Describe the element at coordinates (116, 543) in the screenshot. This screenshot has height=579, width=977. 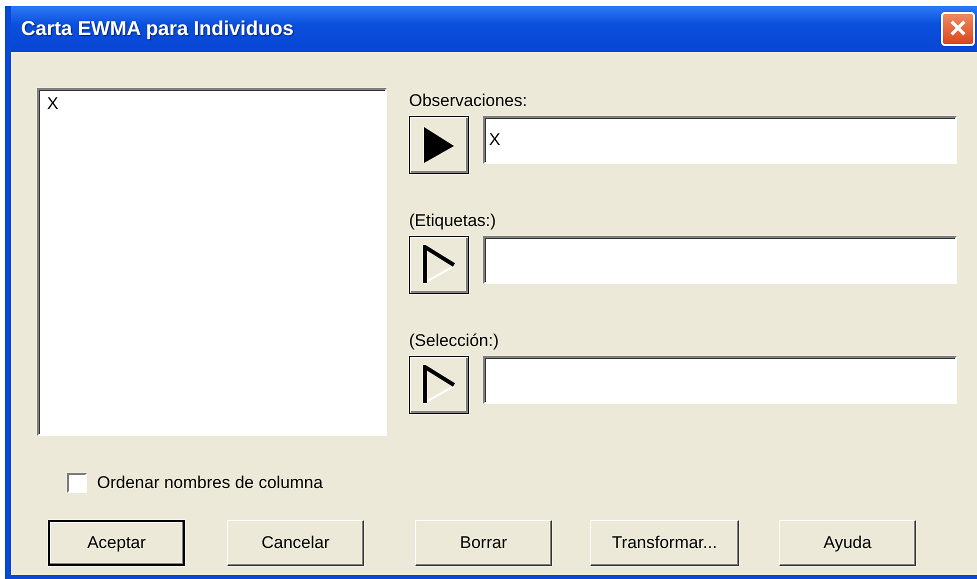
I see `dialog-button: Aceptar` at that location.